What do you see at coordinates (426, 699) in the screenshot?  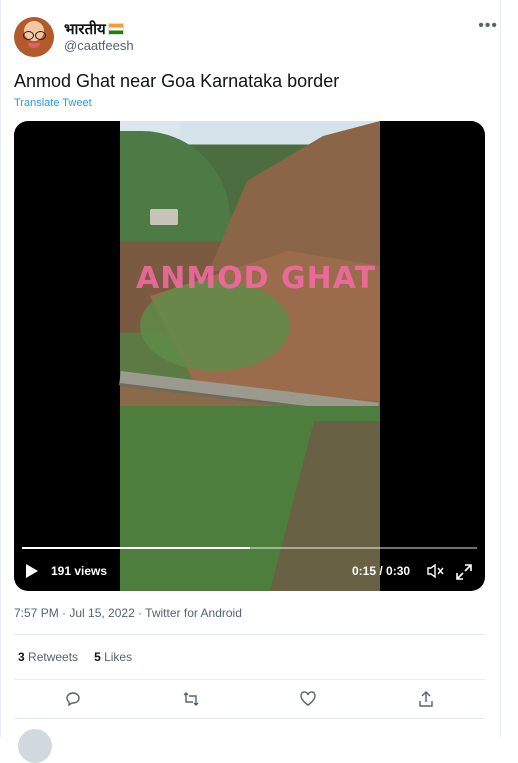 I see `share-icon` at bounding box center [426, 699].